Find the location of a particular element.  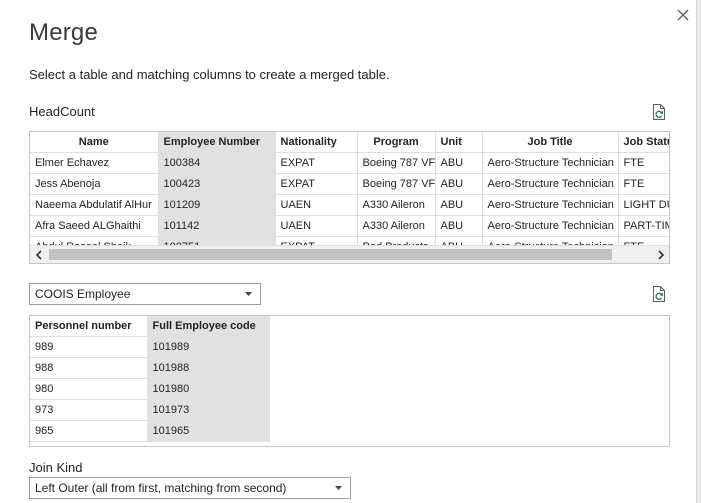

header-row: Personnel number Full Employee code is located at coordinates (150, 326).